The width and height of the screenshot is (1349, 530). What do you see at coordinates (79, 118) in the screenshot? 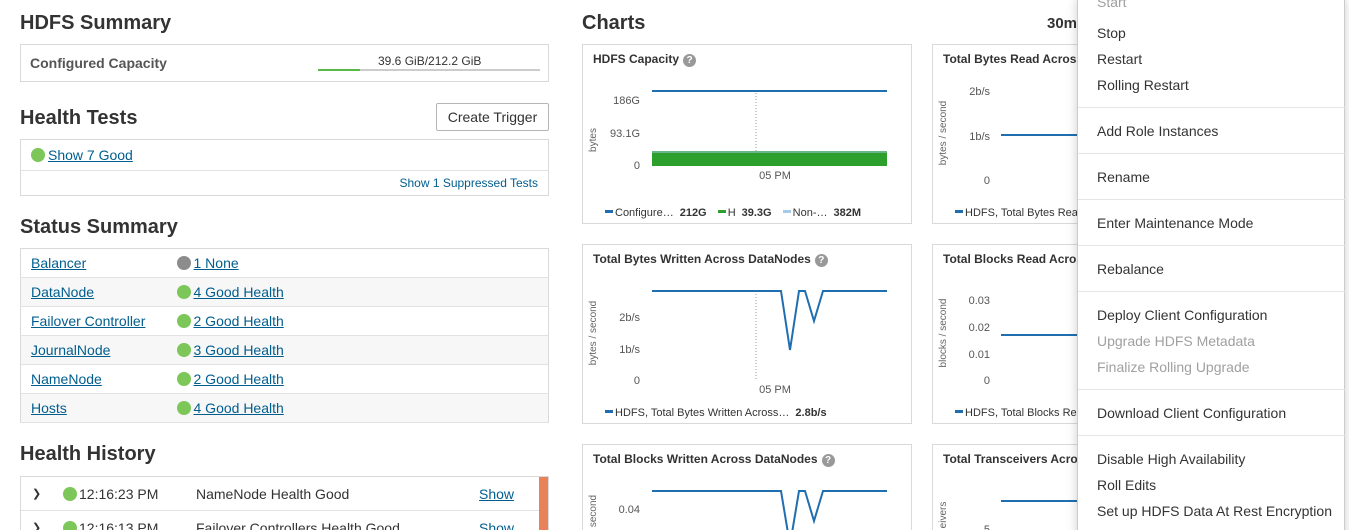
I see `health-tests-title: Health Tests` at bounding box center [79, 118].